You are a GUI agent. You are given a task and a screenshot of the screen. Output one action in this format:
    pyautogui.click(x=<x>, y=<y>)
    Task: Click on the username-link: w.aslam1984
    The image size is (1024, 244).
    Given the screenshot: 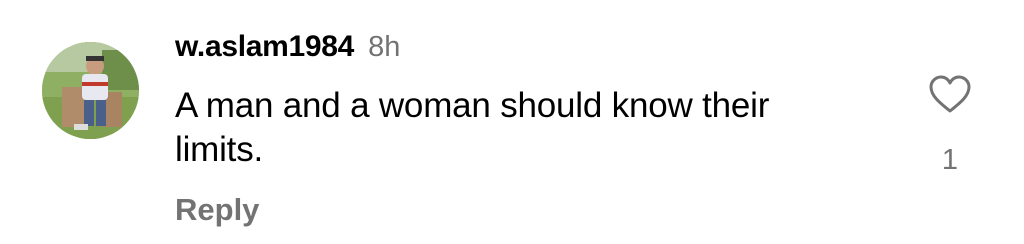 What is the action you would take?
    pyautogui.click(x=264, y=47)
    